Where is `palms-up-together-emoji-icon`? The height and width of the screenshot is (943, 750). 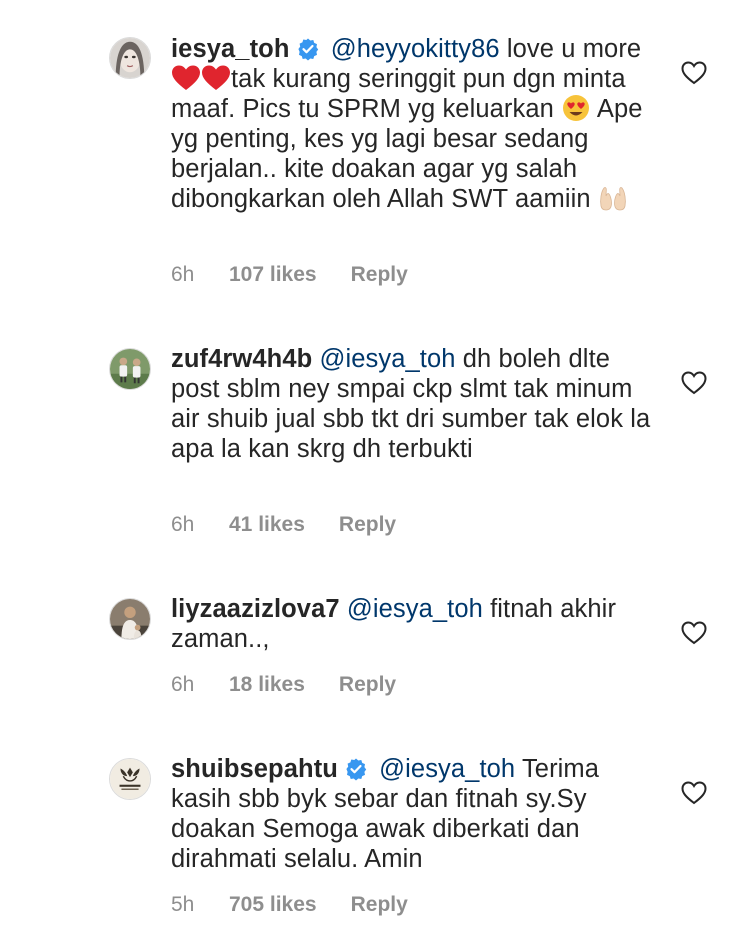 palms-up-together-emoji-icon is located at coordinates (613, 198).